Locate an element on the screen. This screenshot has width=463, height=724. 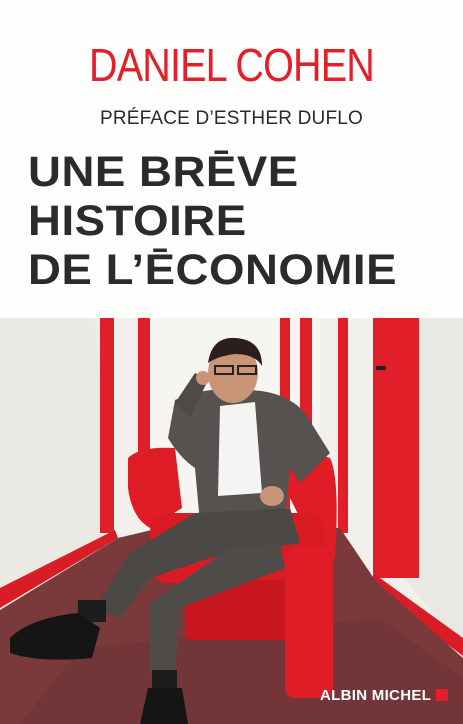
publisher-logo-square is located at coordinates (442, 695).